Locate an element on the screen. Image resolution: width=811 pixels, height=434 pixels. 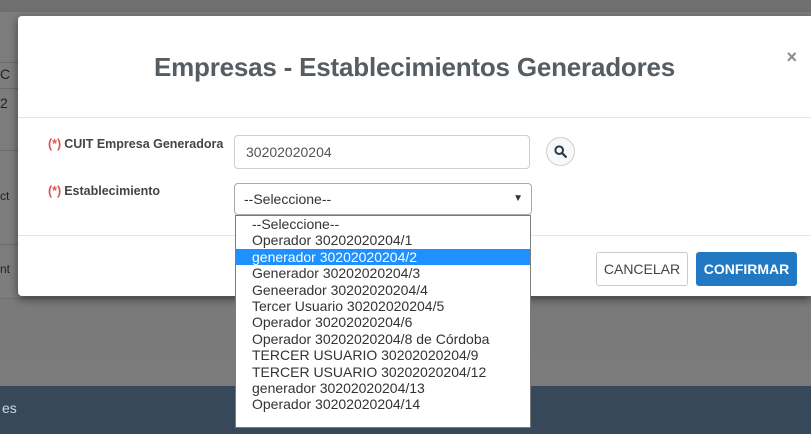
select-value: --Seleccione-- is located at coordinates (288, 199).